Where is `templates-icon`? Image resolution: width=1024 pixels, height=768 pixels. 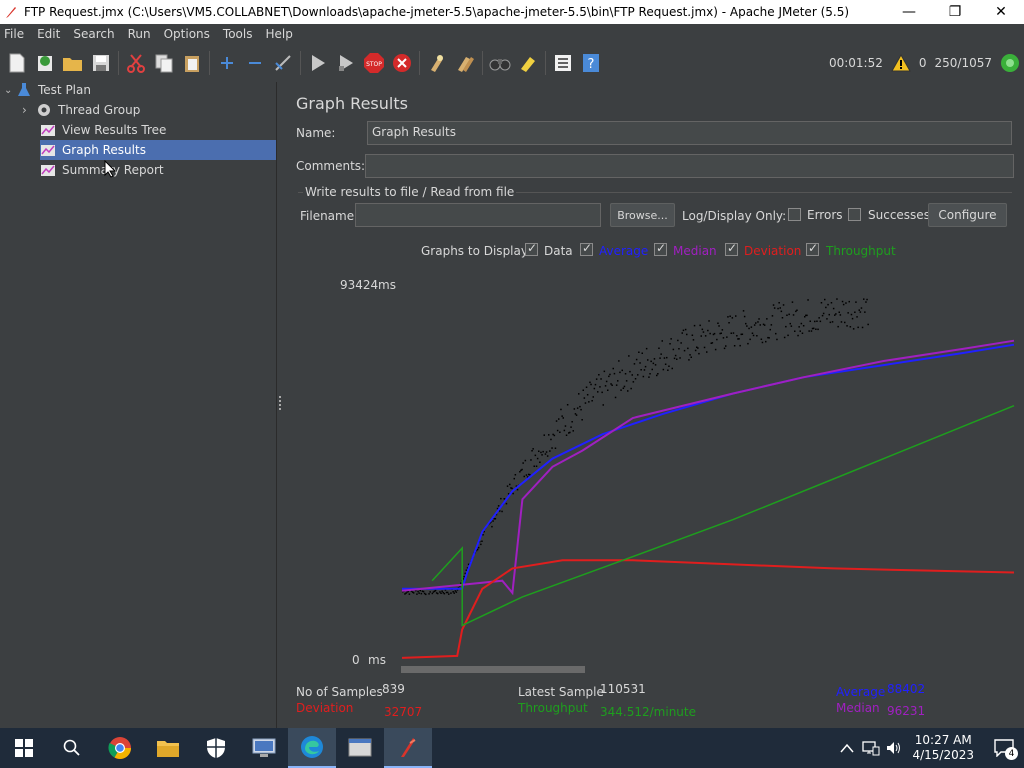 templates-icon is located at coordinates (45, 63).